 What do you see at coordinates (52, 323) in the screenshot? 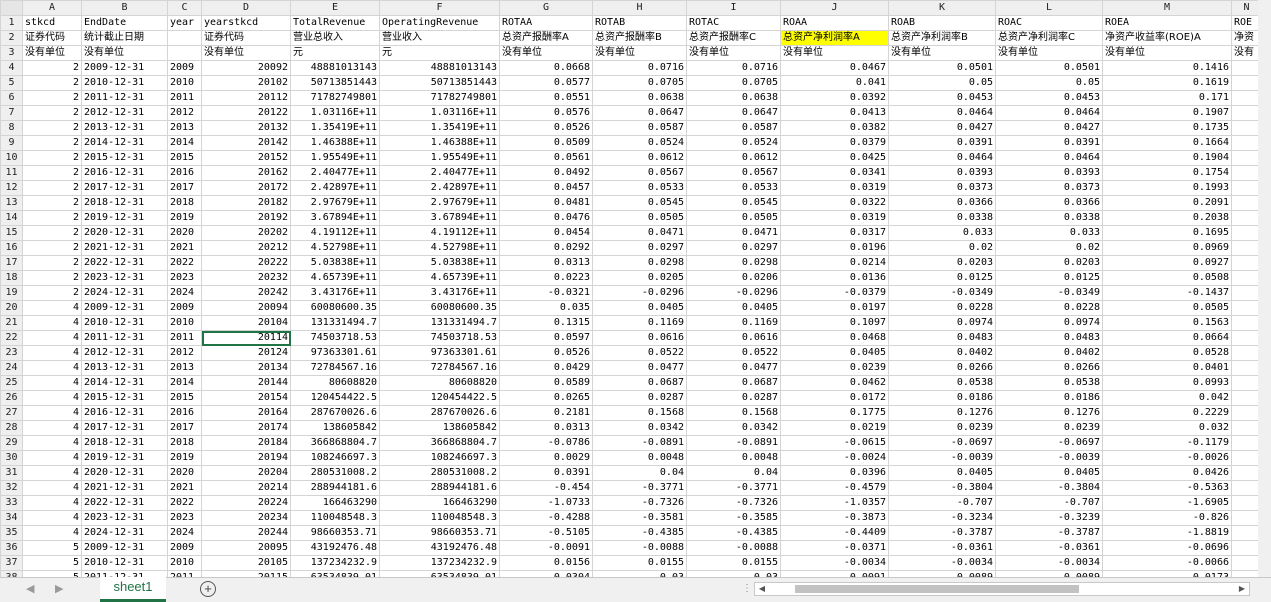
I see `cell-a21: 4` at bounding box center [52, 323].